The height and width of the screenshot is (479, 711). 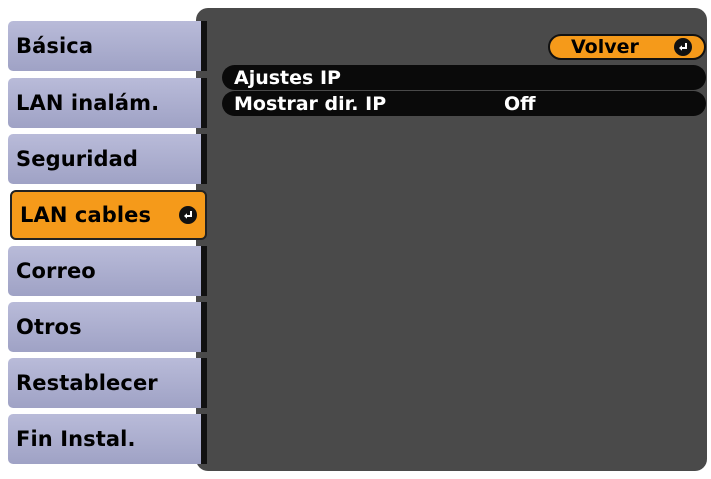 I want to click on setting-label: Ajustes IP, so click(x=287, y=77).